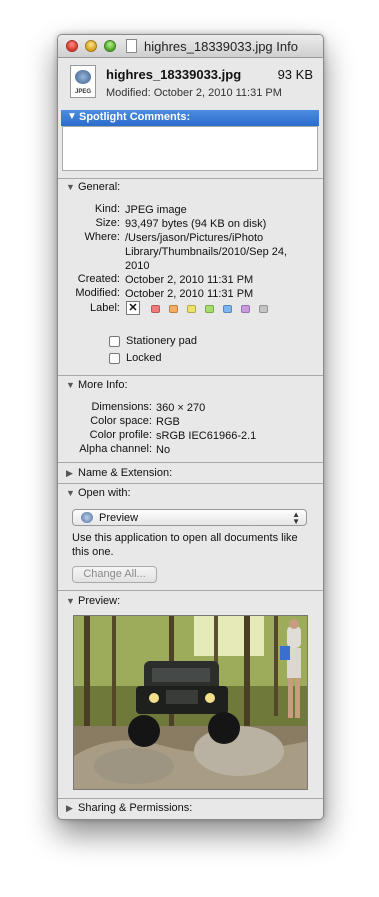 Image resolution: width=379 pixels, height=897 pixels. What do you see at coordinates (98, 279) in the screenshot?
I see `created-label: Created:` at bounding box center [98, 279].